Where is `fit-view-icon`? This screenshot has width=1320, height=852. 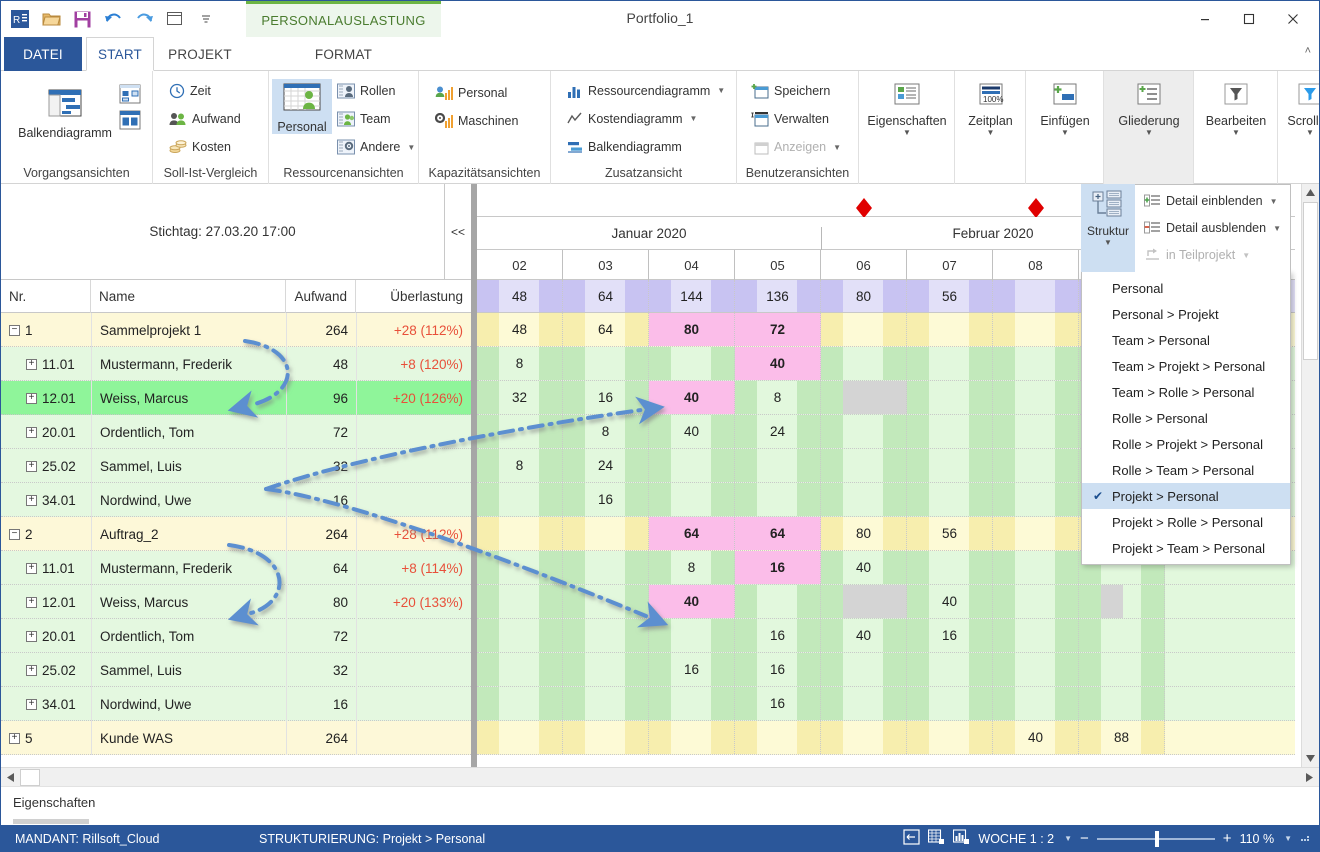 fit-view-icon is located at coordinates (911, 838).